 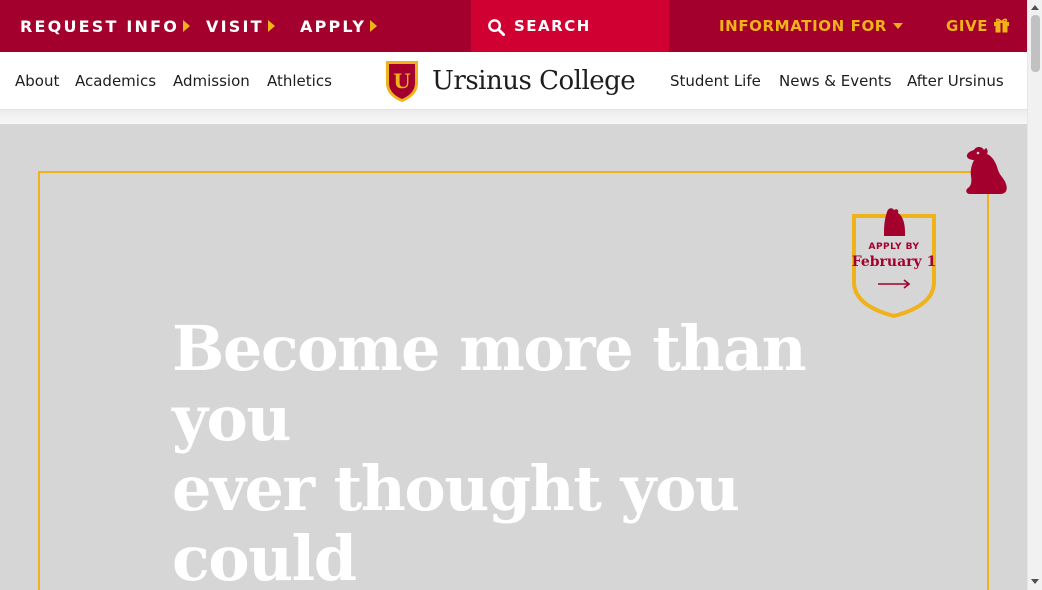 What do you see at coordinates (835, 81) in the screenshot?
I see `nav-news-events: News & Events` at bounding box center [835, 81].